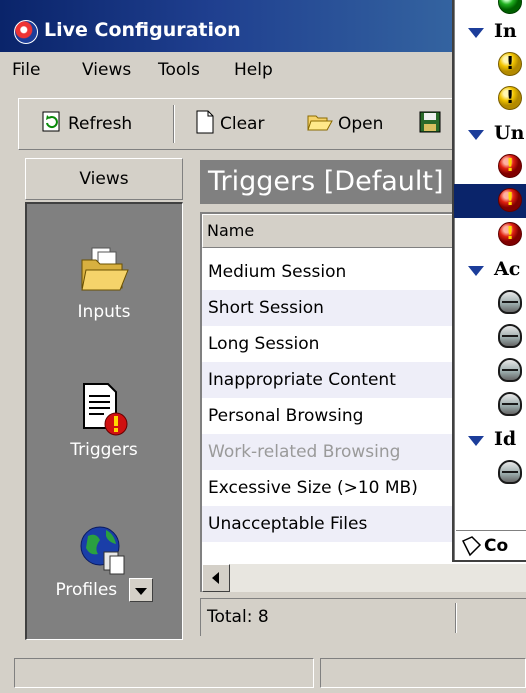 Image resolution: width=526 pixels, height=693 pixels. I want to click on save-button, so click(432, 124).